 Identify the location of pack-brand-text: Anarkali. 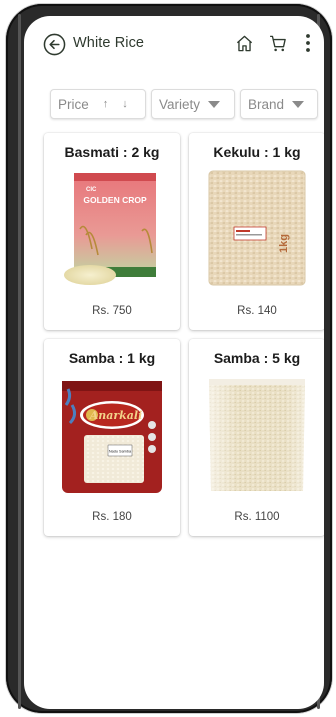
(116, 415).